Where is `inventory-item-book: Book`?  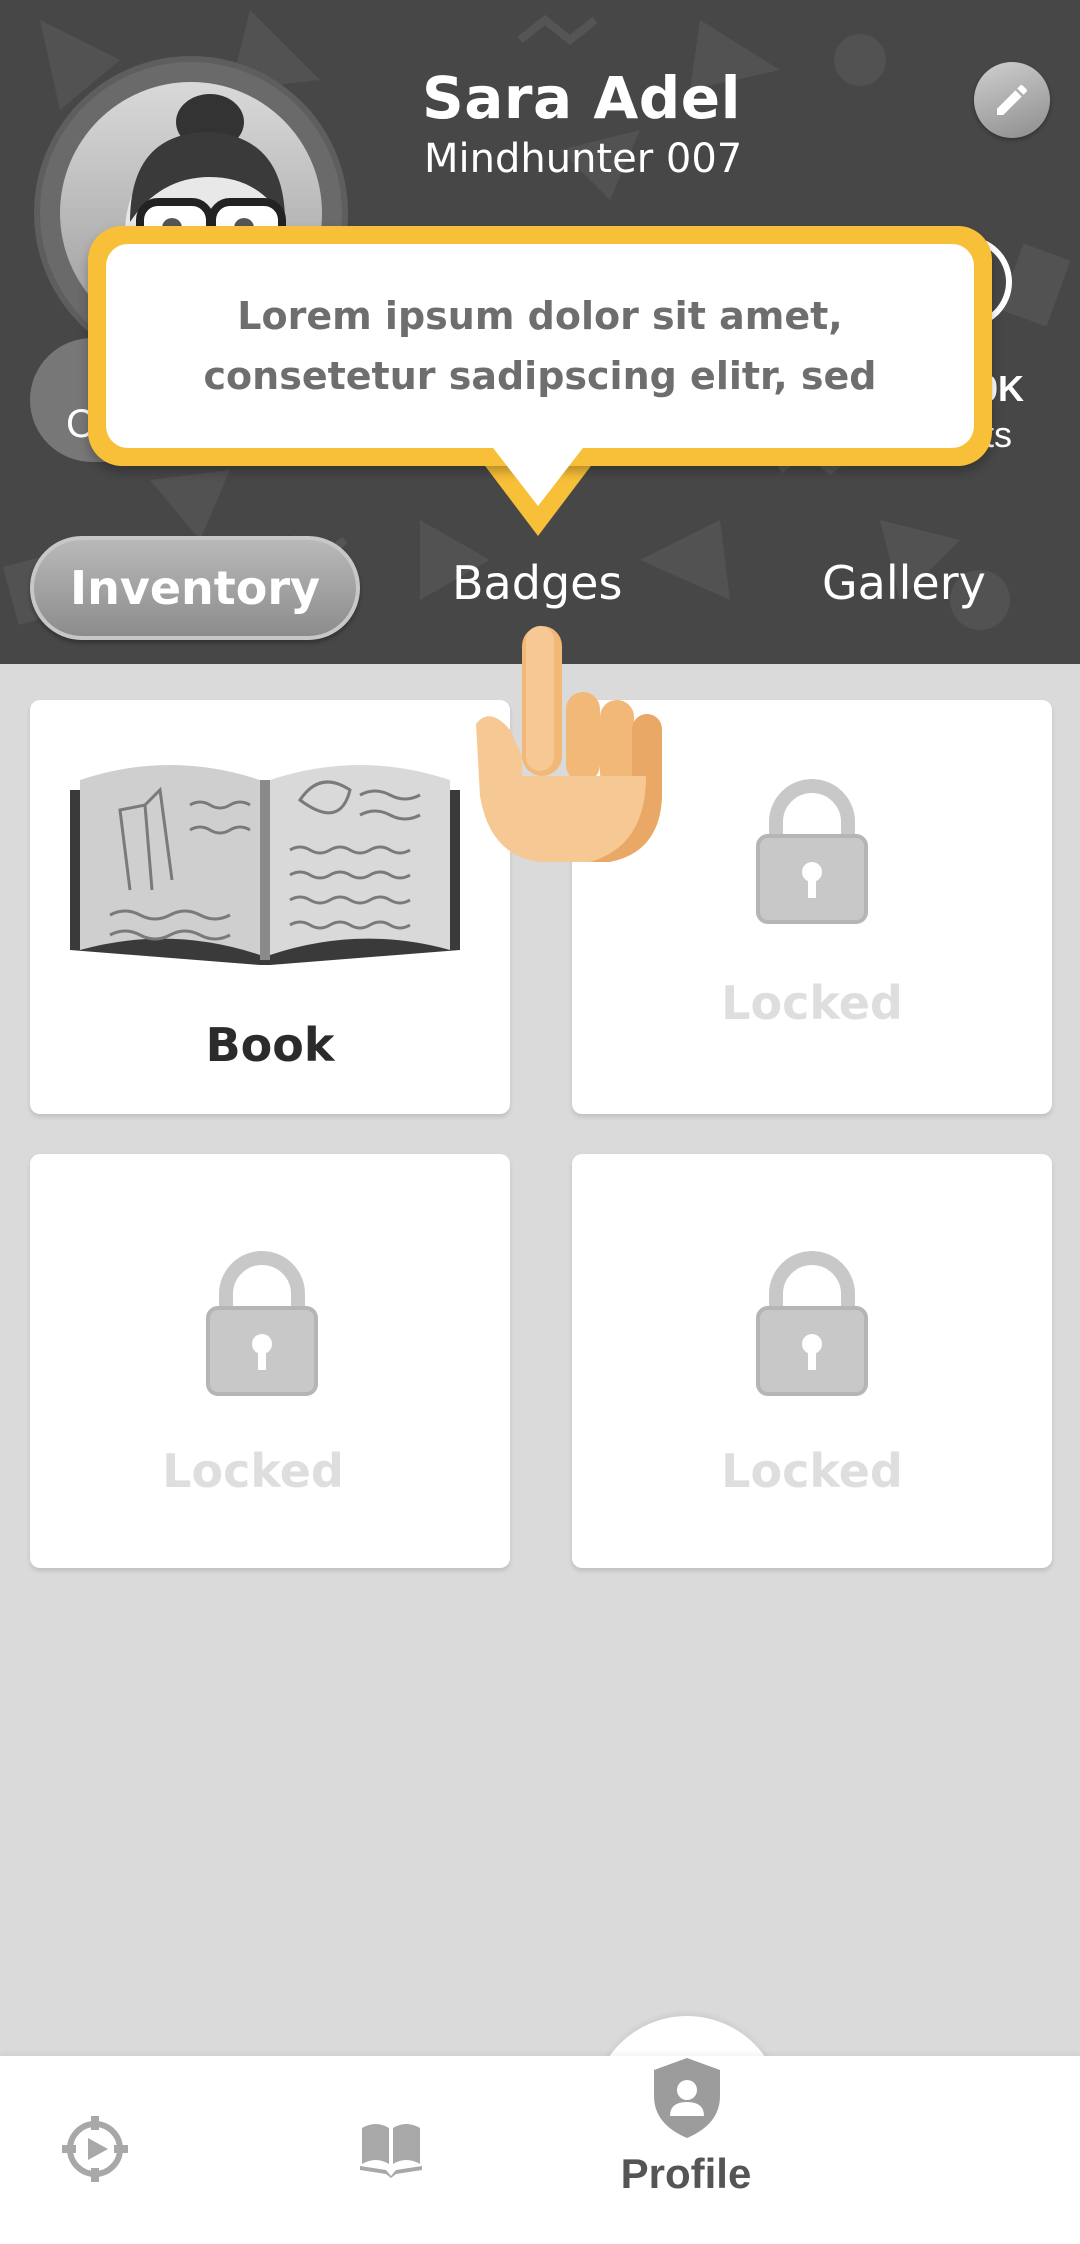
inventory-item-book: Book is located at coordinates (270, 907).